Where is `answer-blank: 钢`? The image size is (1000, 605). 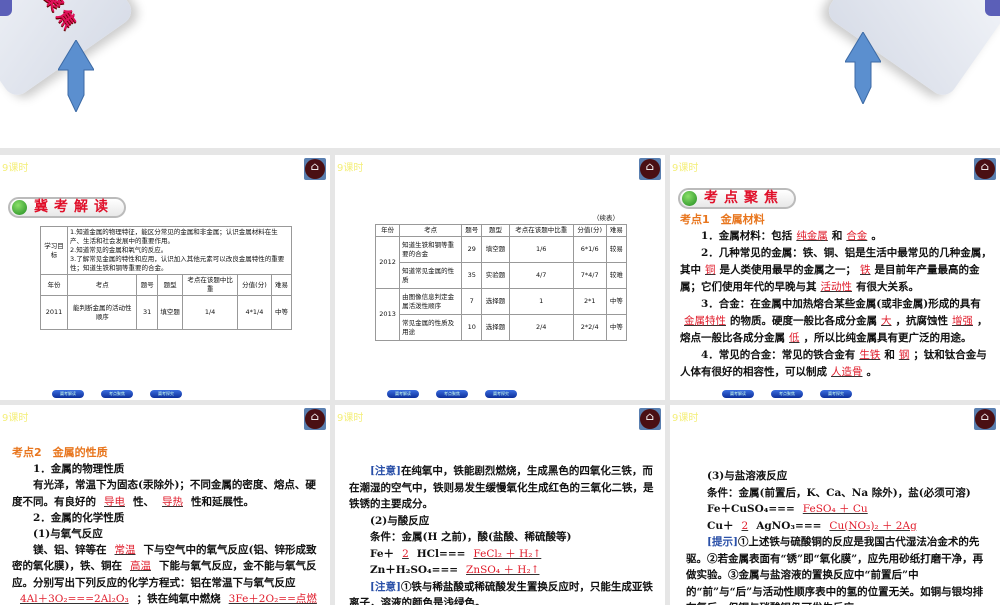 answer-blank: 钢 is located at coordinates (904, 355).